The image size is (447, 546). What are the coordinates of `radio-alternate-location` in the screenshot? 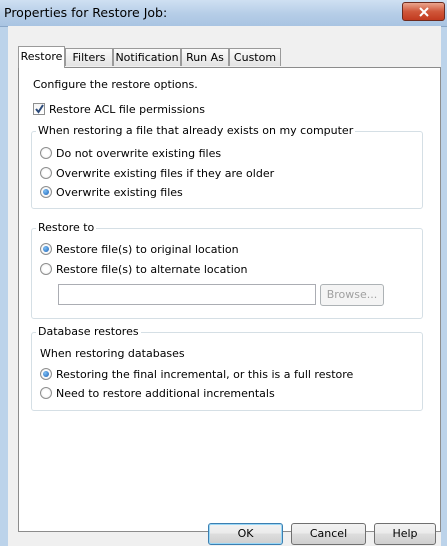 It's located at (46, 269).